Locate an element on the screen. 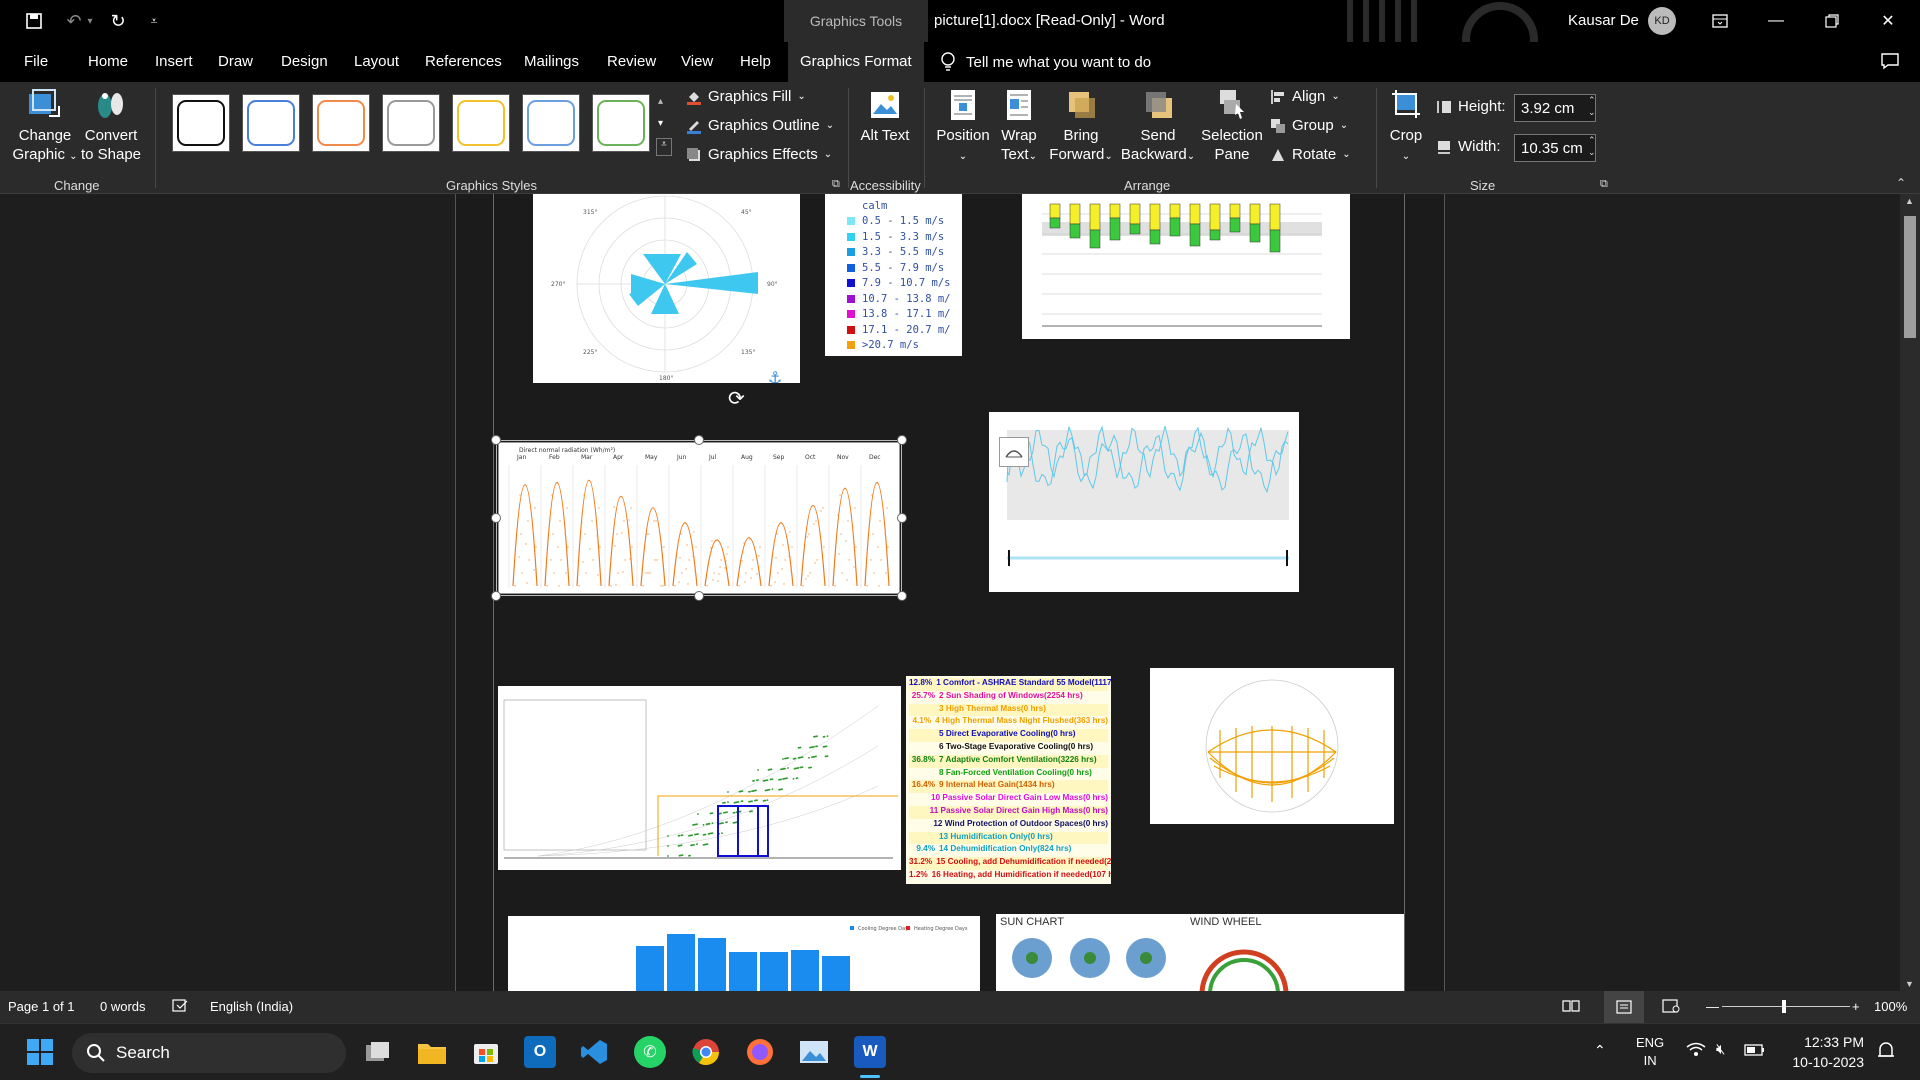  height-spinner-icon: ⌃ ⌄ is located at coordinates (1592, 106).